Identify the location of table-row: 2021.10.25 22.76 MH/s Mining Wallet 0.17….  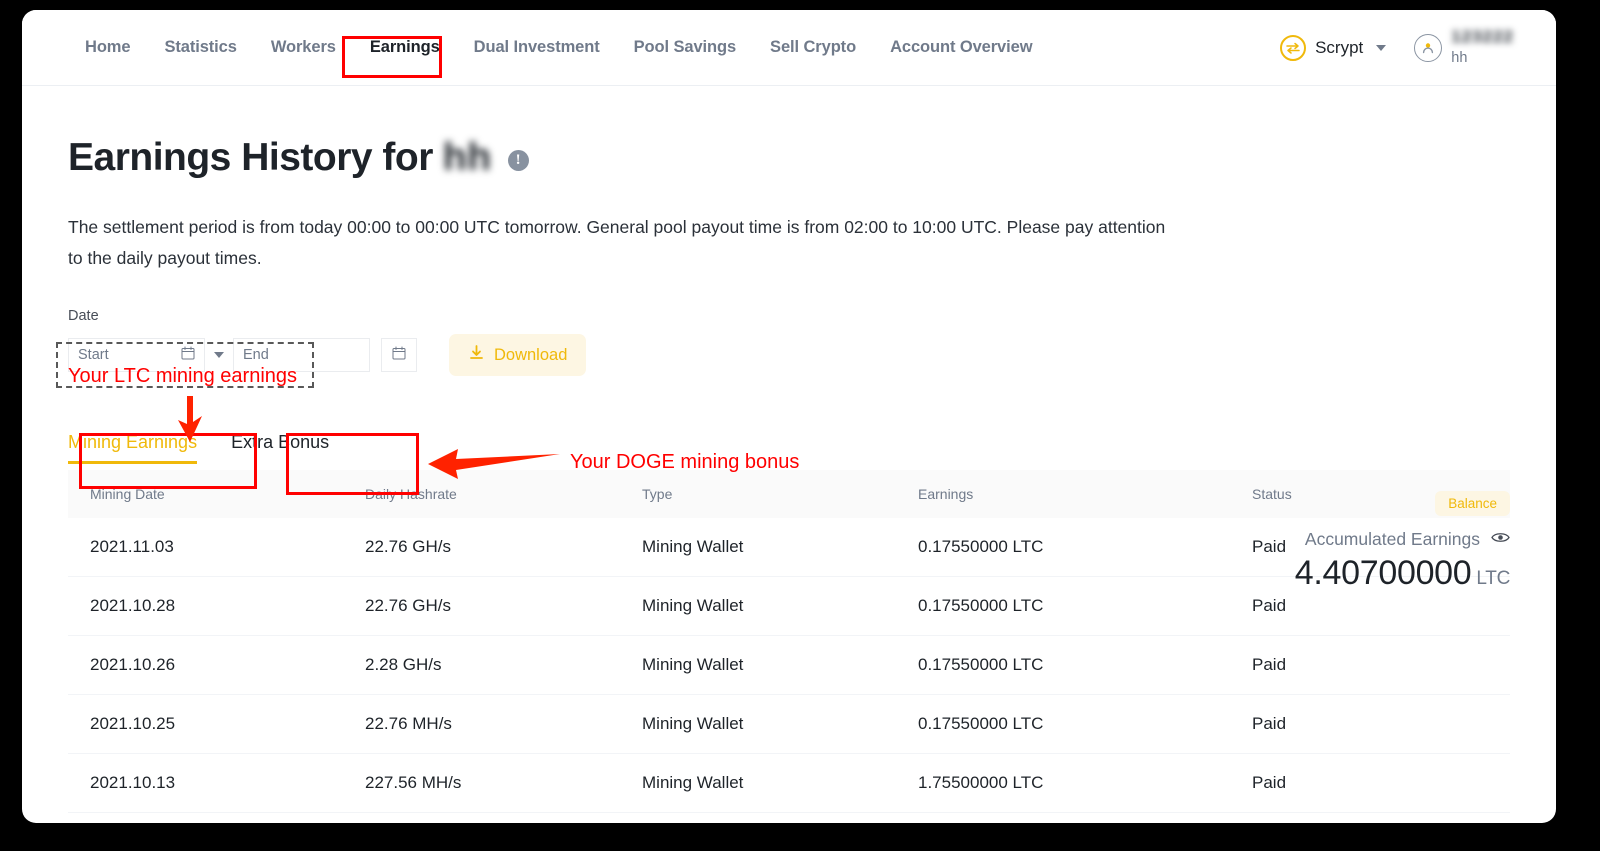
(789, 724).